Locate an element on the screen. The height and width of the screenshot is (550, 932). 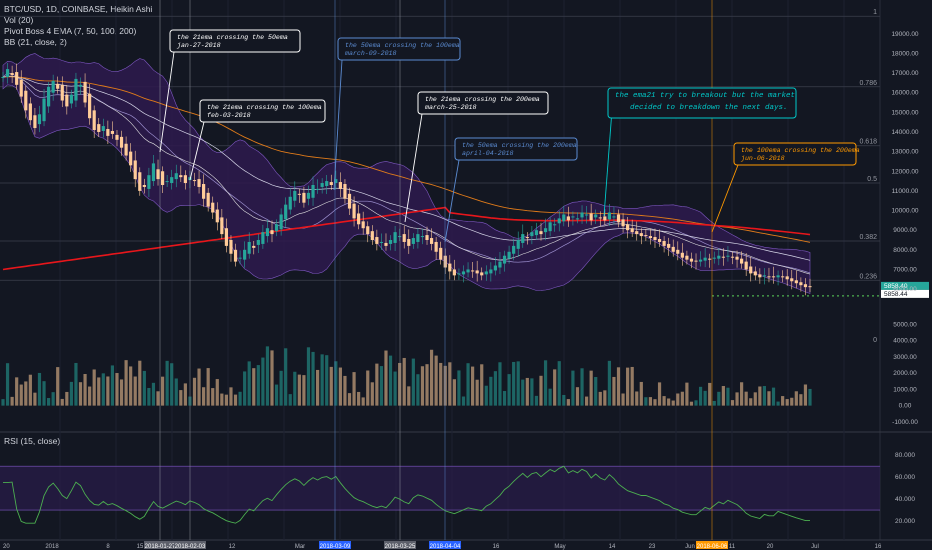
annotation-text: the 50ema crossing the 100ema is located at coordinates (402, 45).